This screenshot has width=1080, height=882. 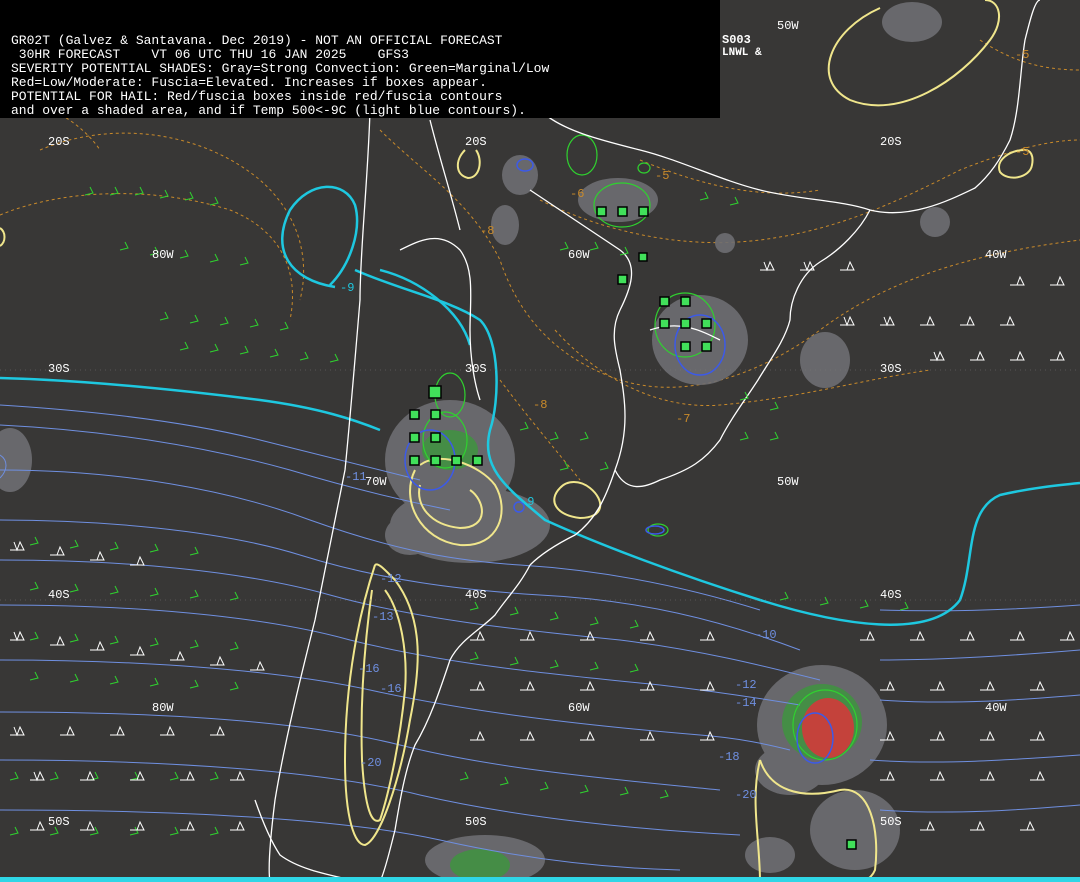 I want to click on lat-20s-a: 20S, so click(x=59, y=142).